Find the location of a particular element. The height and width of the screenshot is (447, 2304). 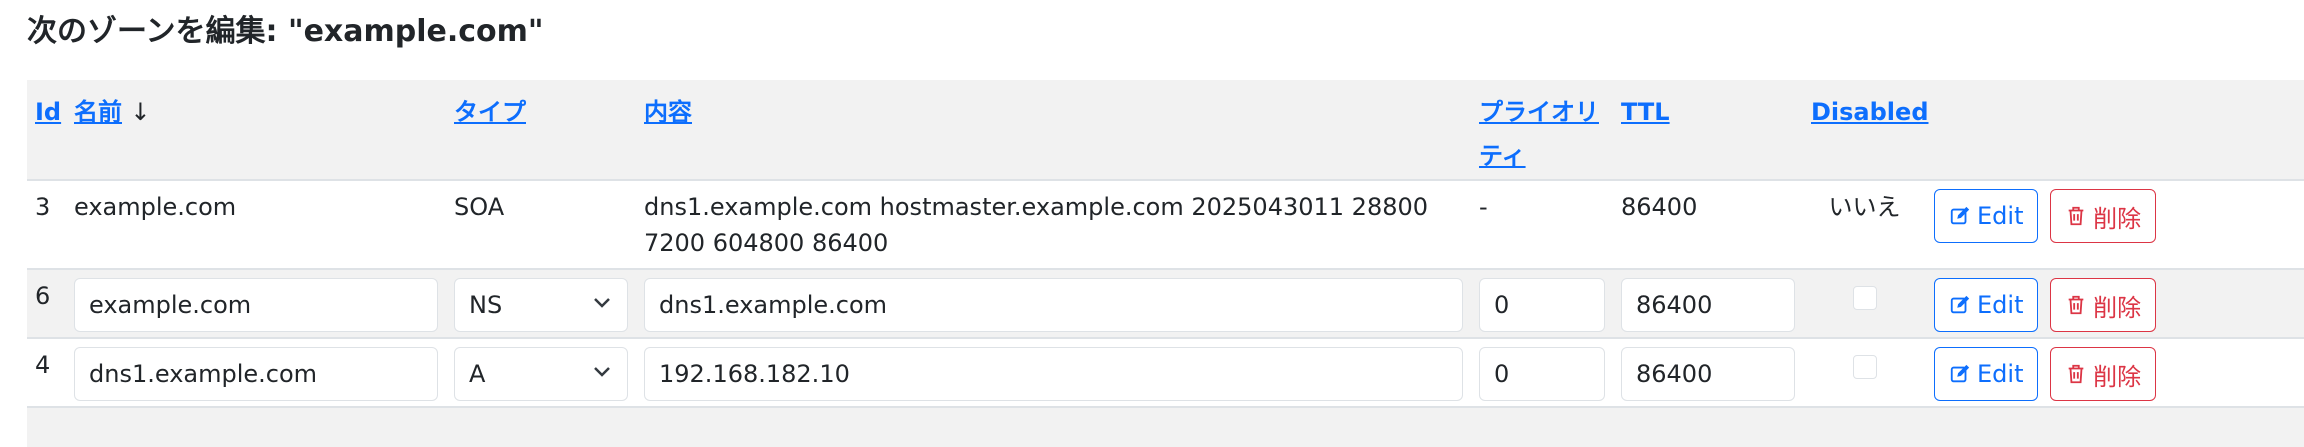

sort-ttl-link: TTL is located at coordinates (1645, 112).